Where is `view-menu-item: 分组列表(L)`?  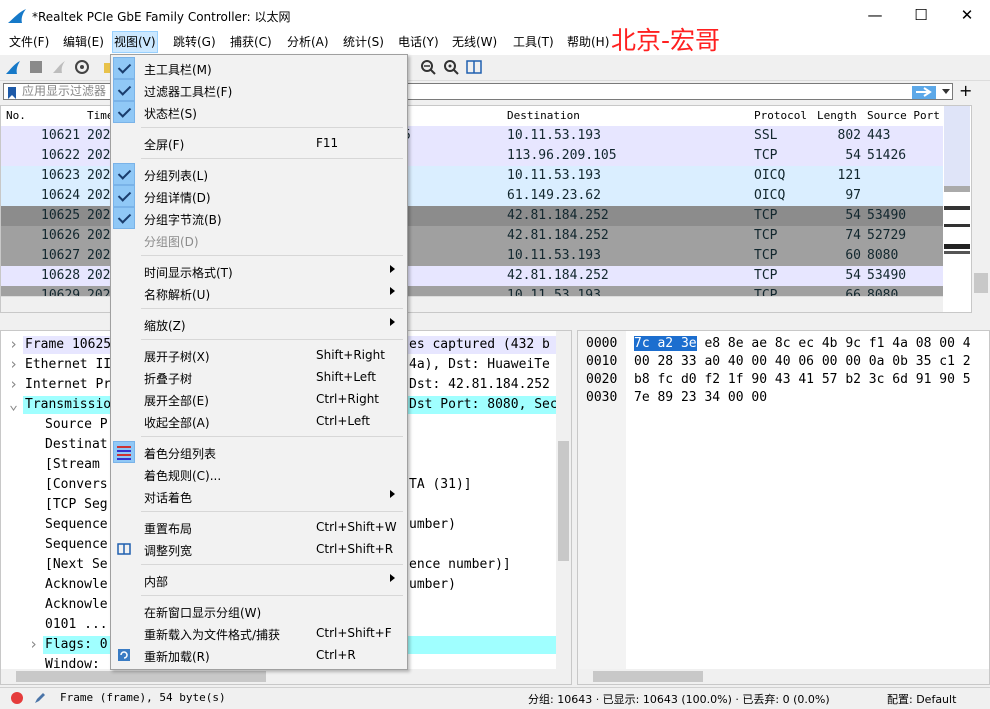
view-menu-item: 分组列表(L) is located at coordinates (259, 174).